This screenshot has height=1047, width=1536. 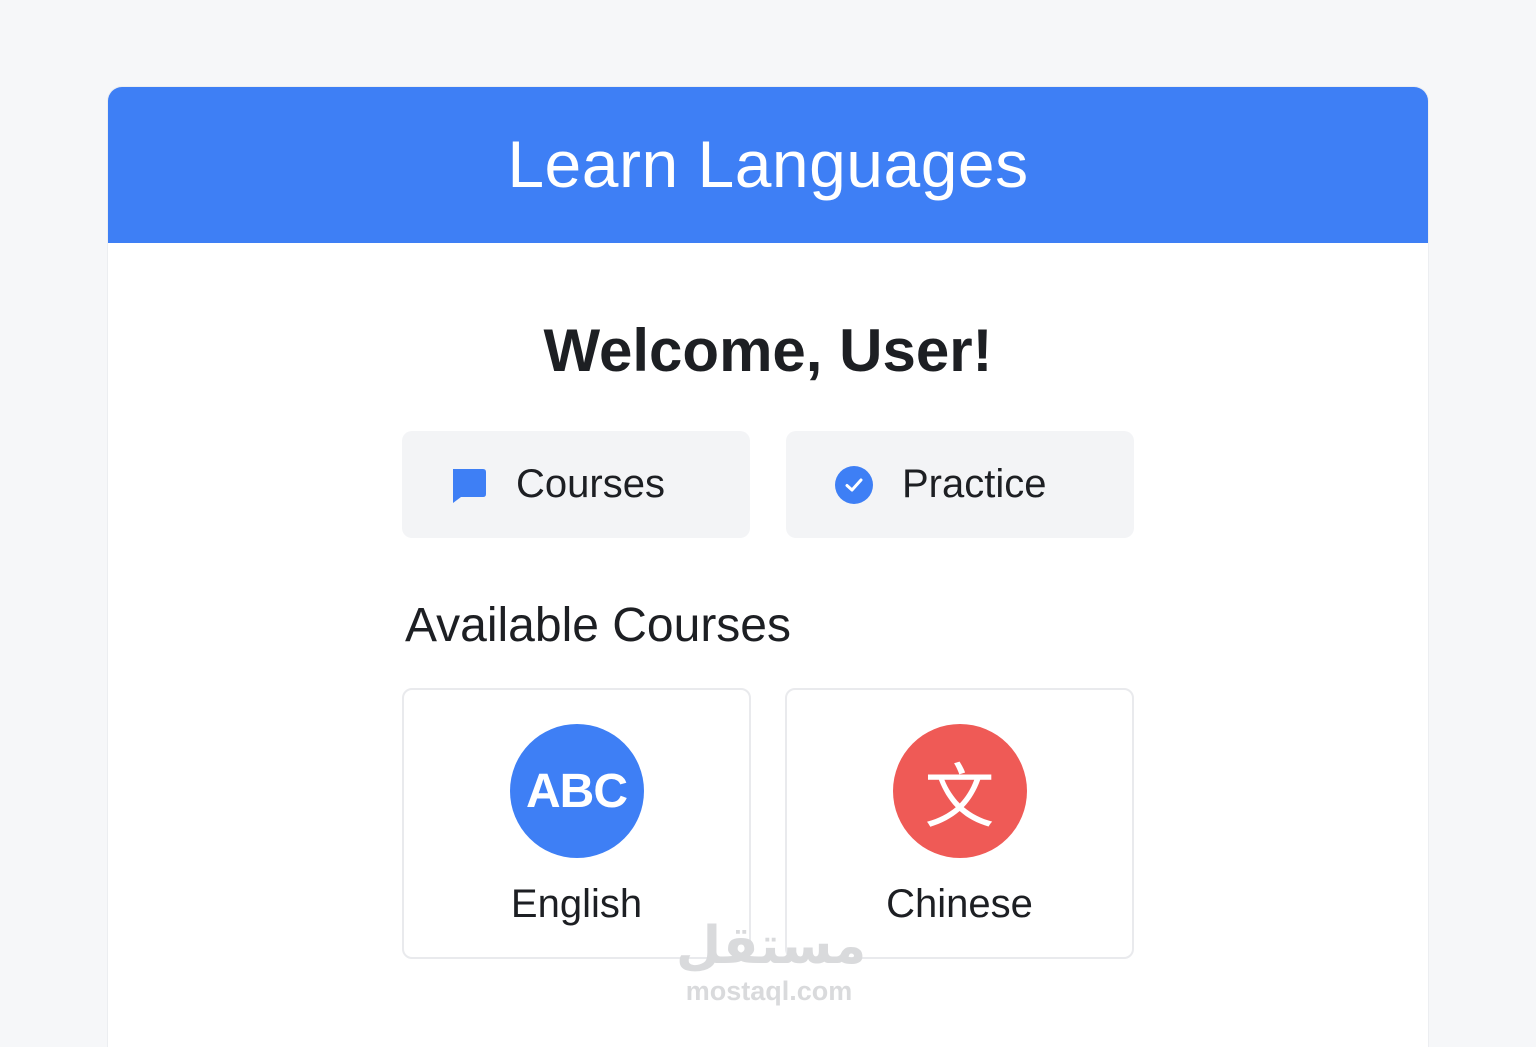 What do you see at coordinates (576, 904) in the screenshot?
I see `course-name-english: English` at bounding box center [576, 904].